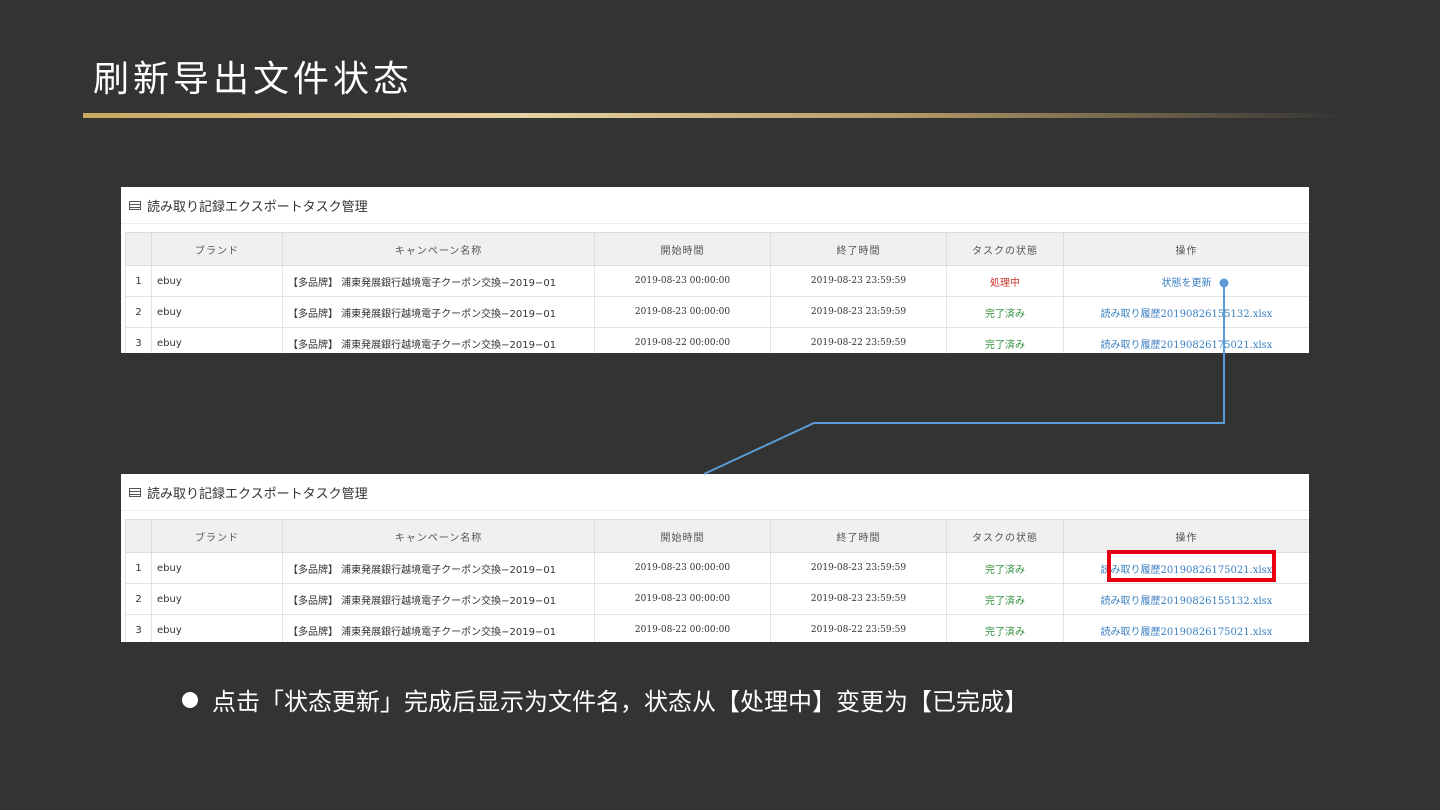 The height and width of the screenshot is (810, 1440). I want to click on bullet-dot-icon, so click(190, 699).